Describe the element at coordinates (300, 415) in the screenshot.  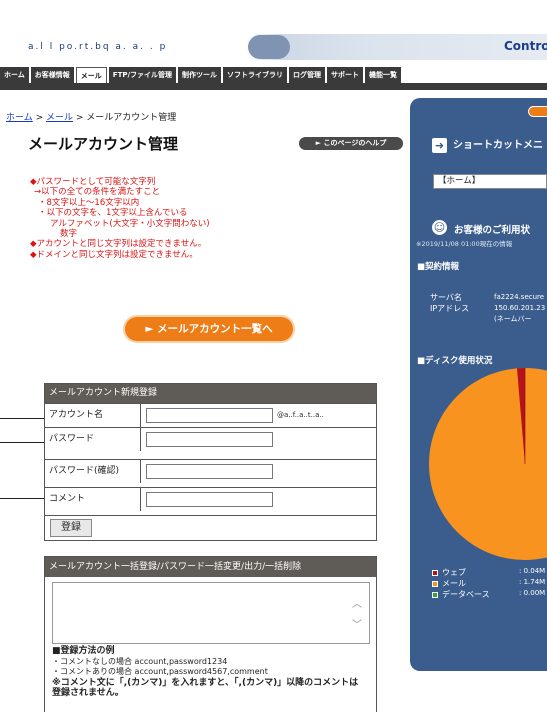
I see `domain-suffix: @a..f..a..t..a..` at that location.